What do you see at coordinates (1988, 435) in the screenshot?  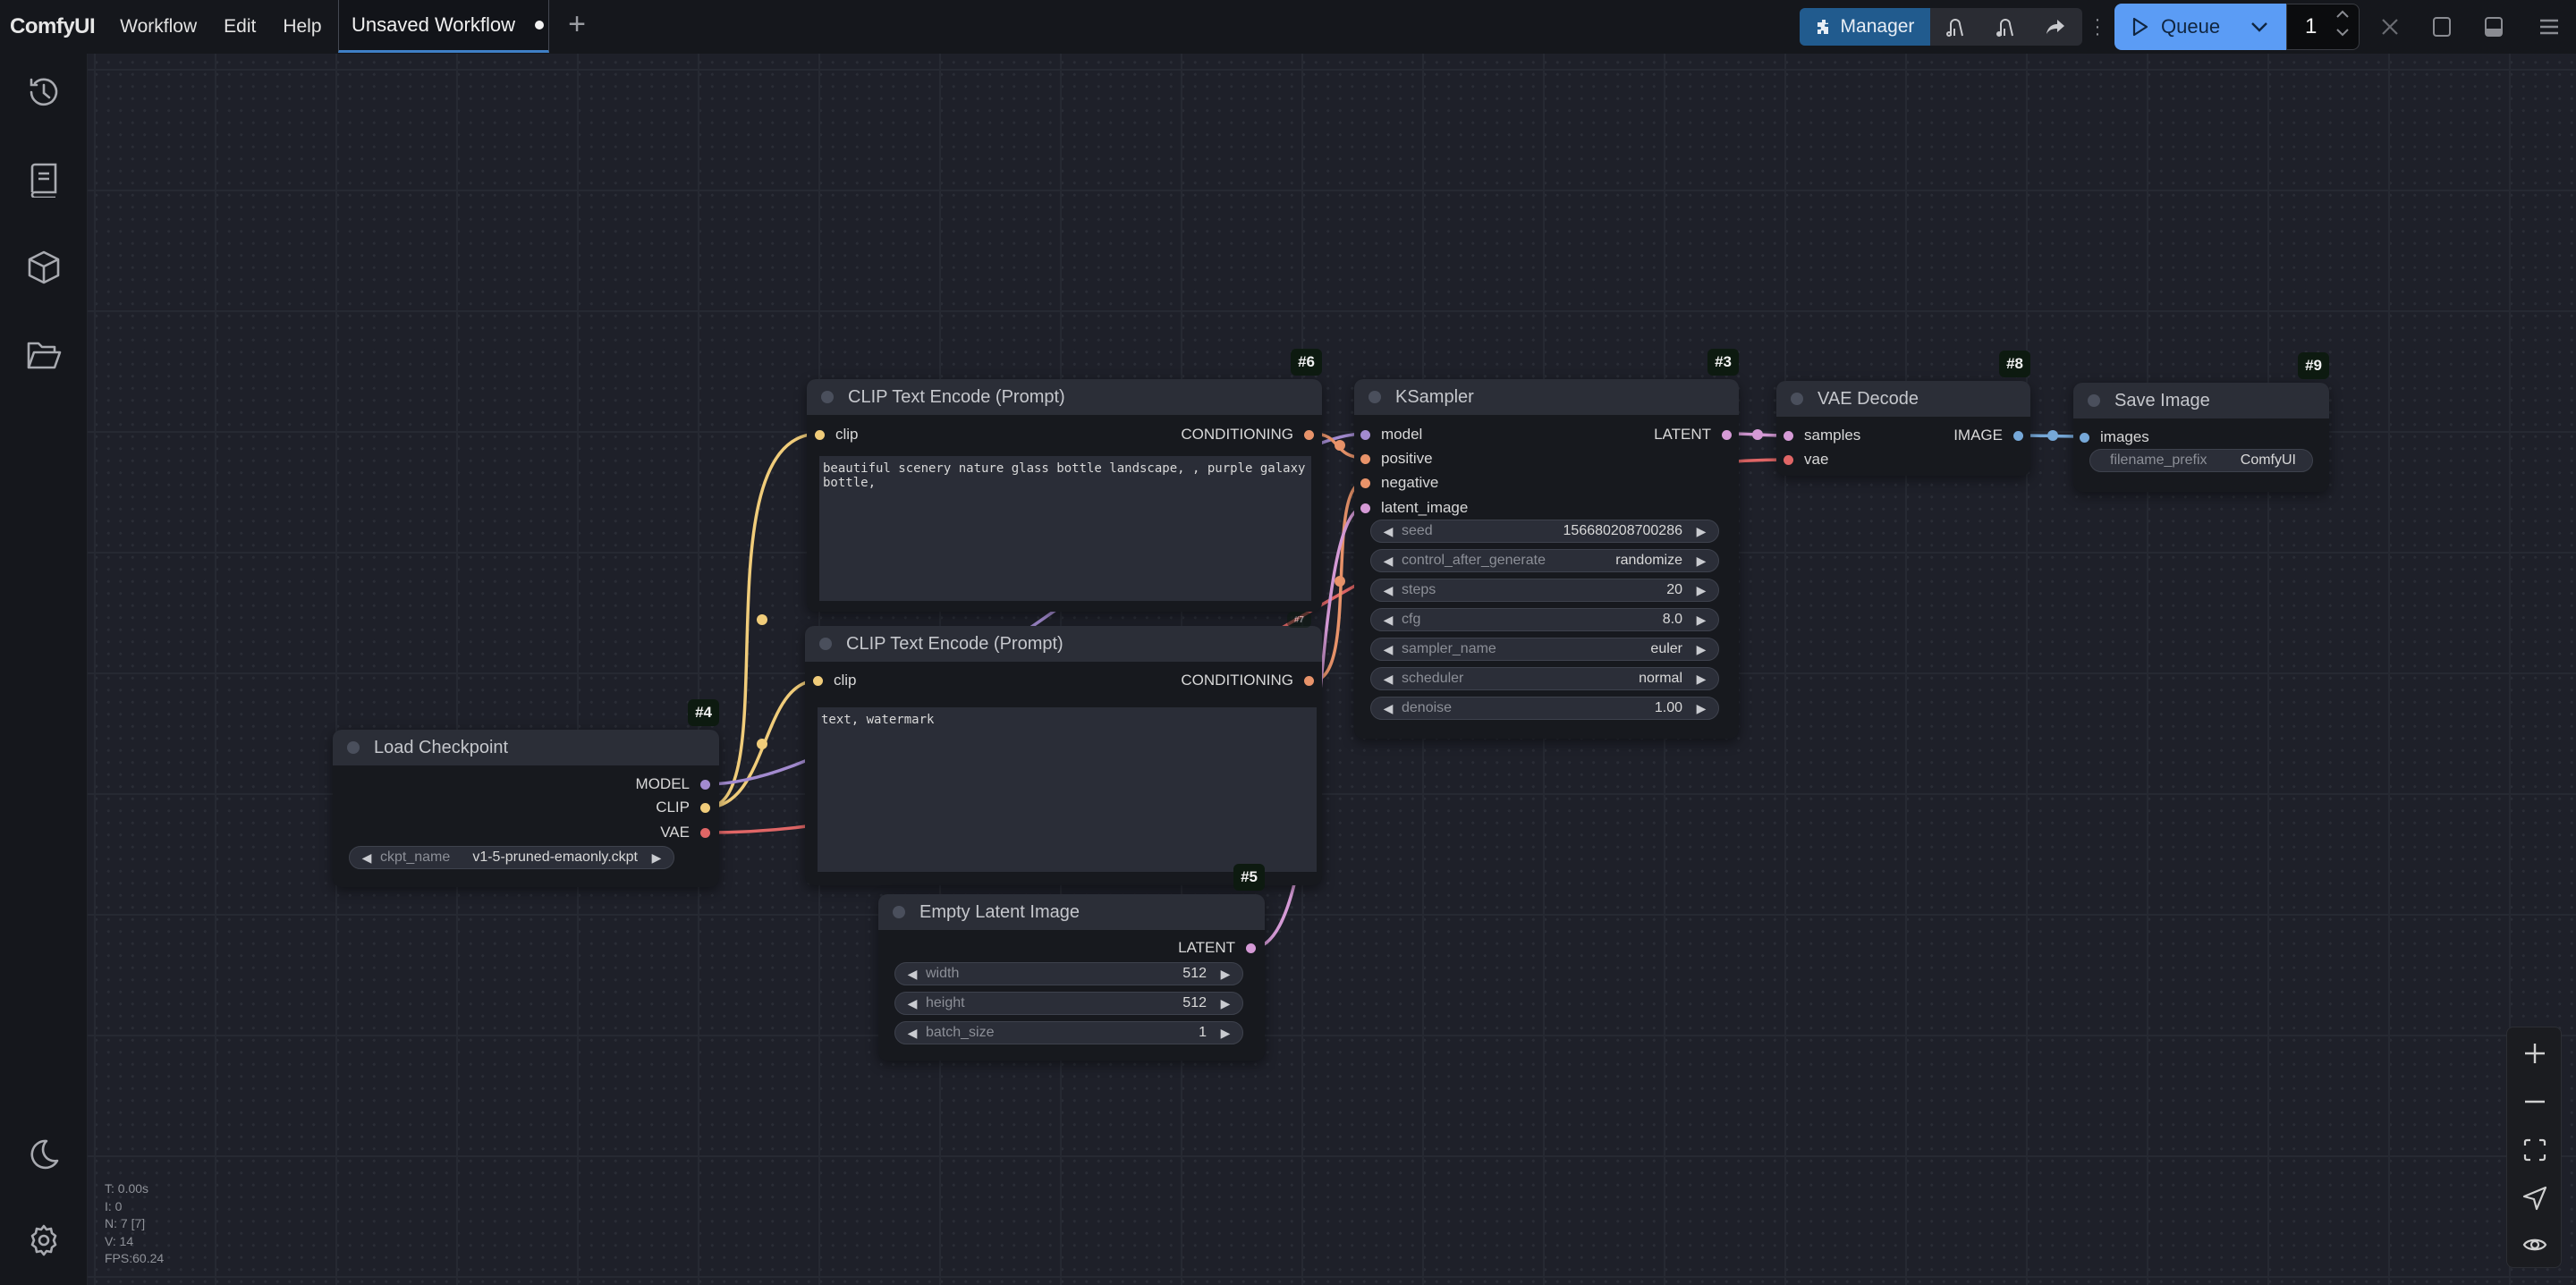 I see `output-slot-image: IMAGE` at bounding box center [1988, 435].